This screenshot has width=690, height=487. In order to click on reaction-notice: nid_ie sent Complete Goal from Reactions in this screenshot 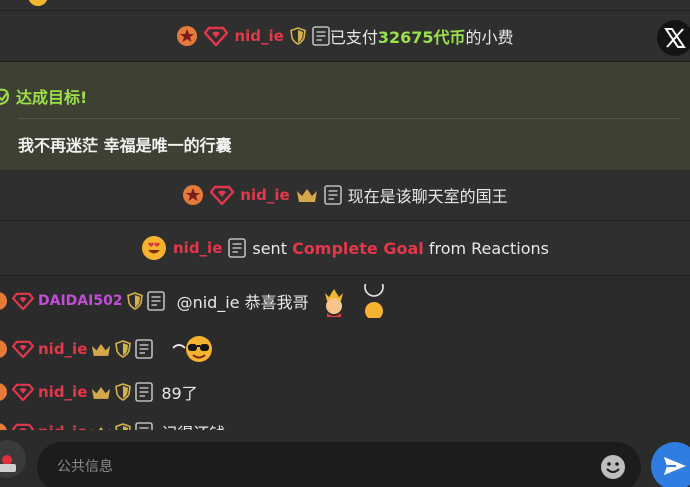, I will do `click(345, 248)`.